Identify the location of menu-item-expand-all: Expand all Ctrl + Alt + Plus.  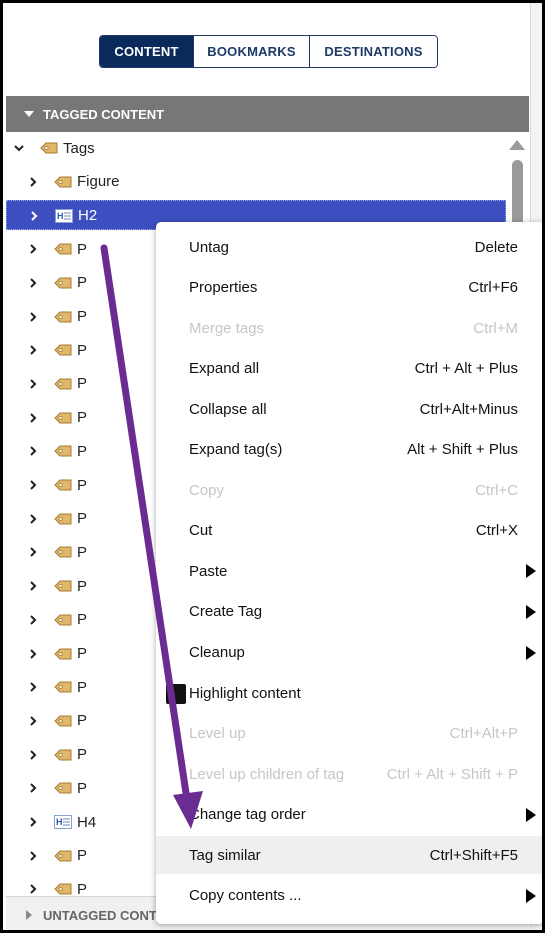
(349, 369).